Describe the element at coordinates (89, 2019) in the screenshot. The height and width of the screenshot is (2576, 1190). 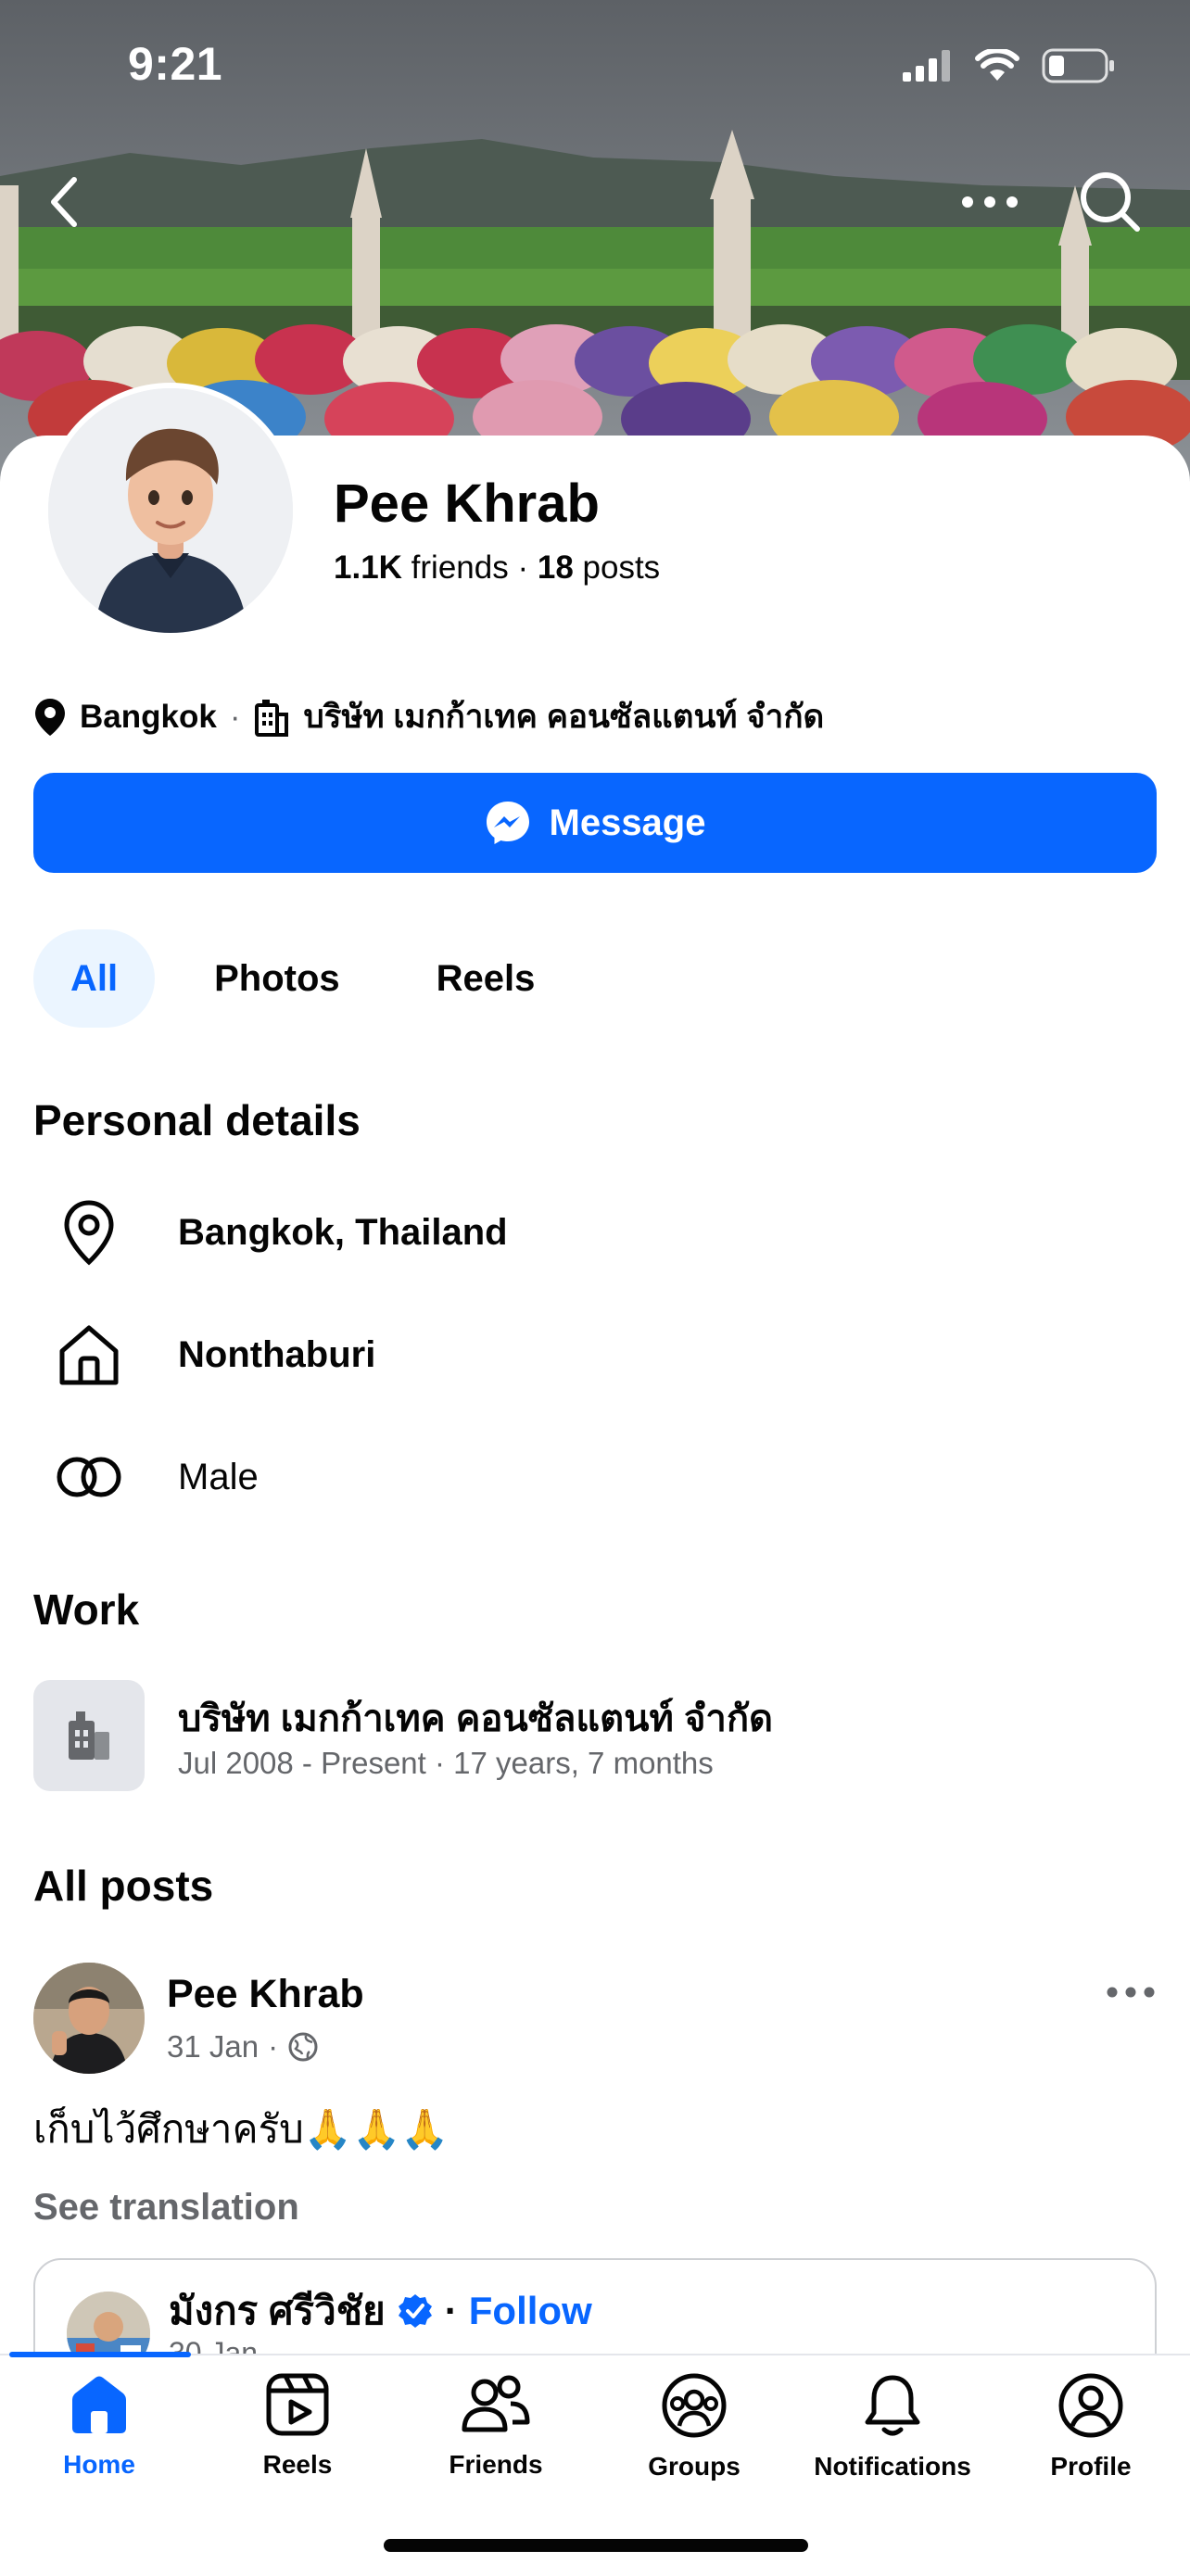
I see `post-author-avatar` at that location.